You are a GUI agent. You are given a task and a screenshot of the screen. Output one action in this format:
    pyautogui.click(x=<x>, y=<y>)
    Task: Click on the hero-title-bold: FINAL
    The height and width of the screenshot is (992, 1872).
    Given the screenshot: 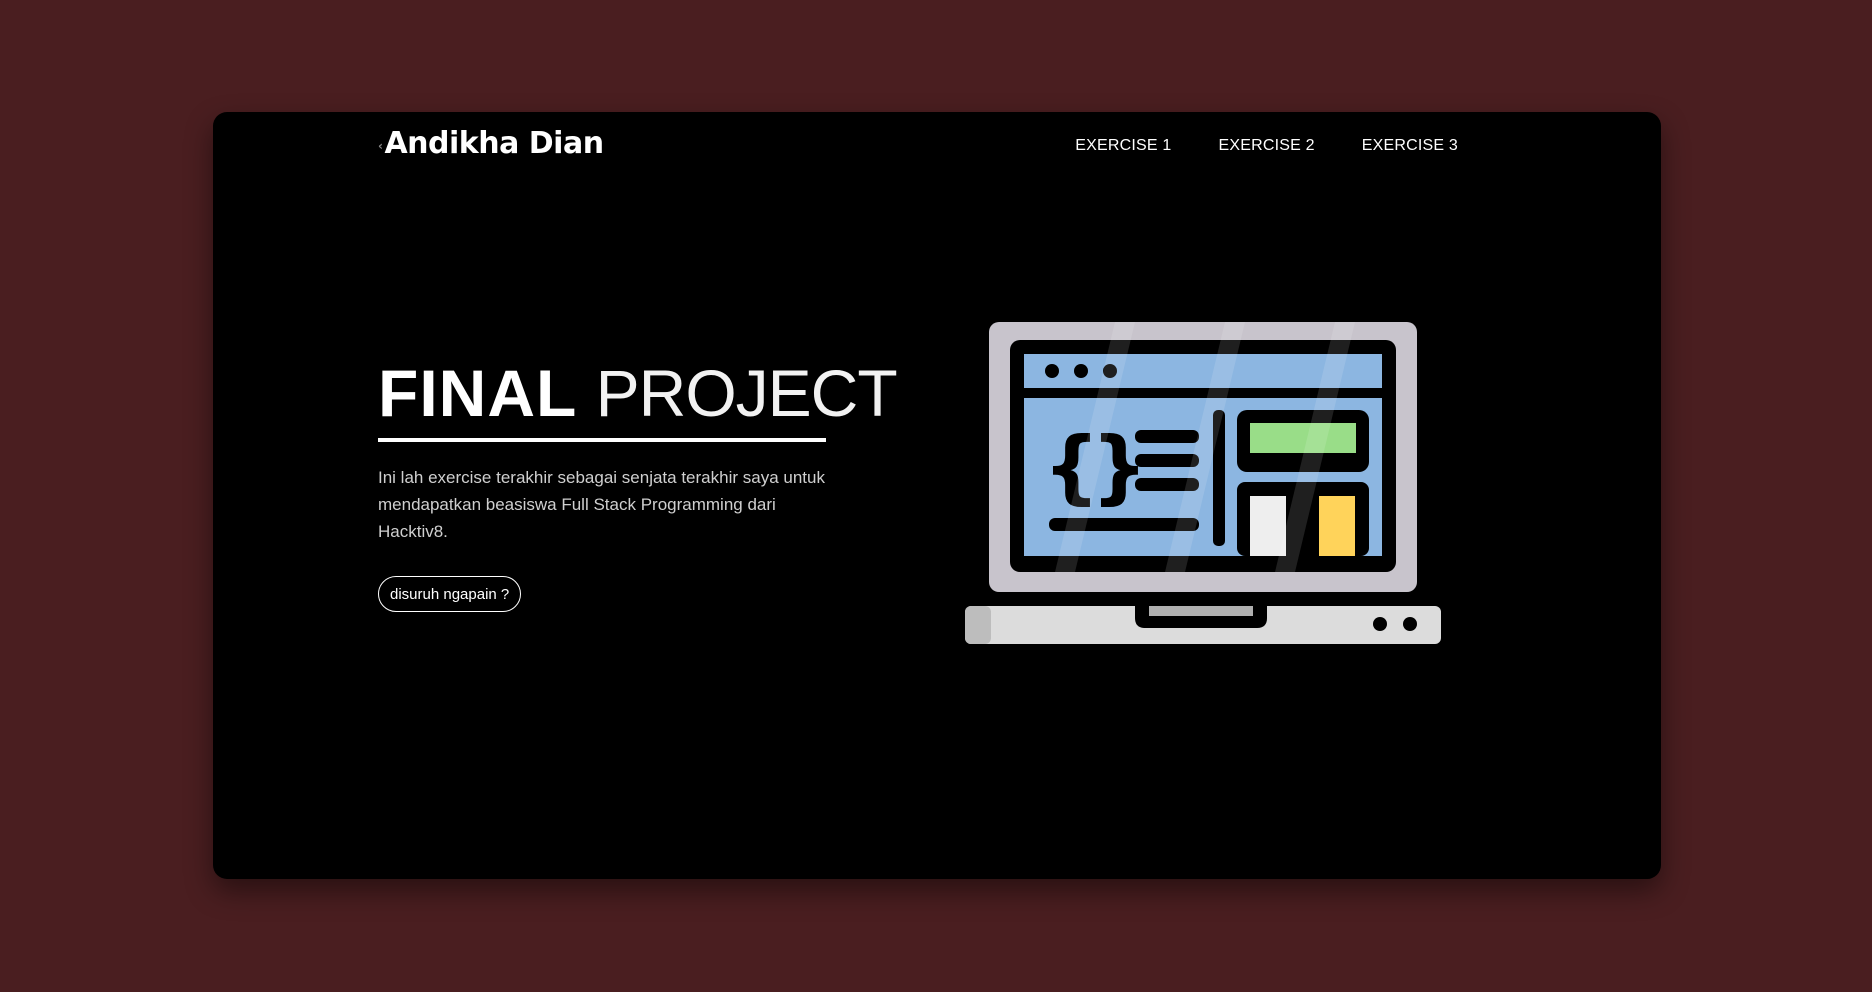 What is the action you would take?
    pyautogui.click(x=478, y=393)
    